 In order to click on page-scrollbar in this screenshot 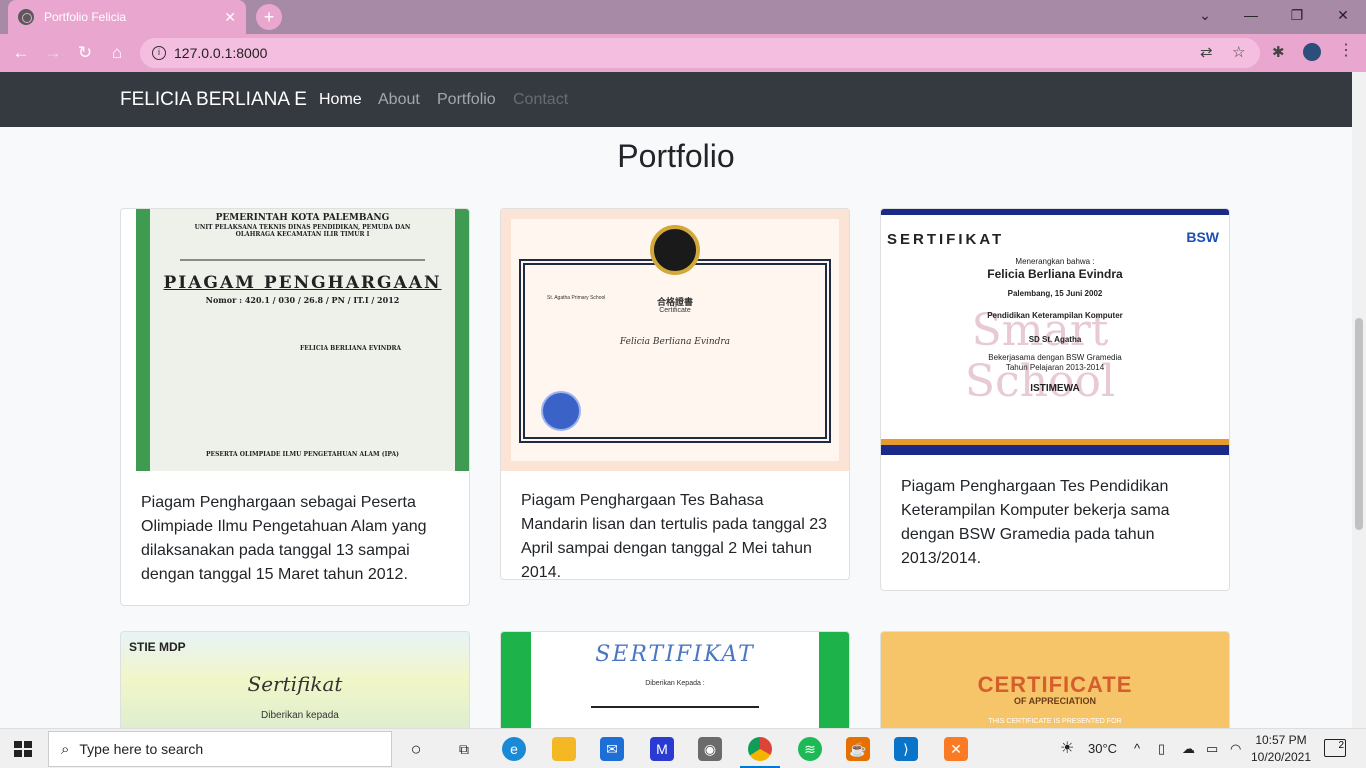, I will do `click(1359, 400)`.